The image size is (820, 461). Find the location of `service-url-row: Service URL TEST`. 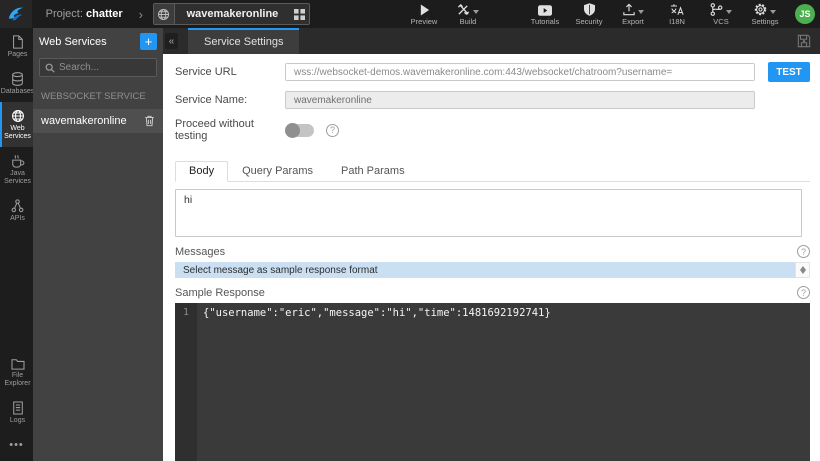

service-url-row: Service URL TEST is located at coordinates (492, 72).